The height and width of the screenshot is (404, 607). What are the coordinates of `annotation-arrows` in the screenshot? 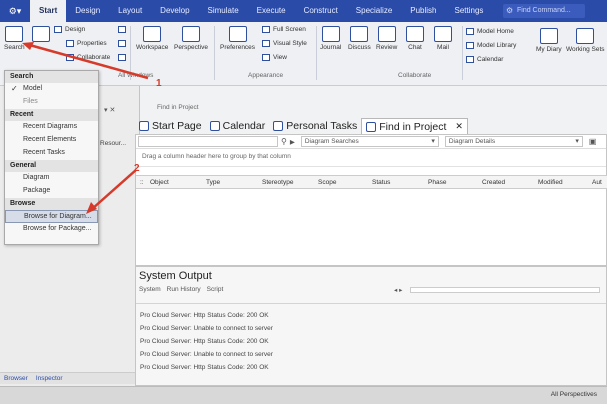 It's located at (85, 128).